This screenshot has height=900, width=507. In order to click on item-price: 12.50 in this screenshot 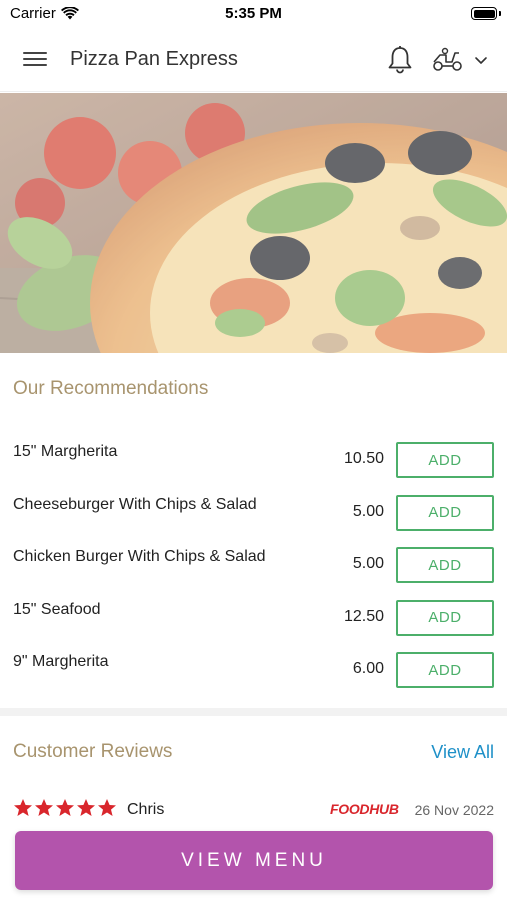, I will do `click(363, 616)`.